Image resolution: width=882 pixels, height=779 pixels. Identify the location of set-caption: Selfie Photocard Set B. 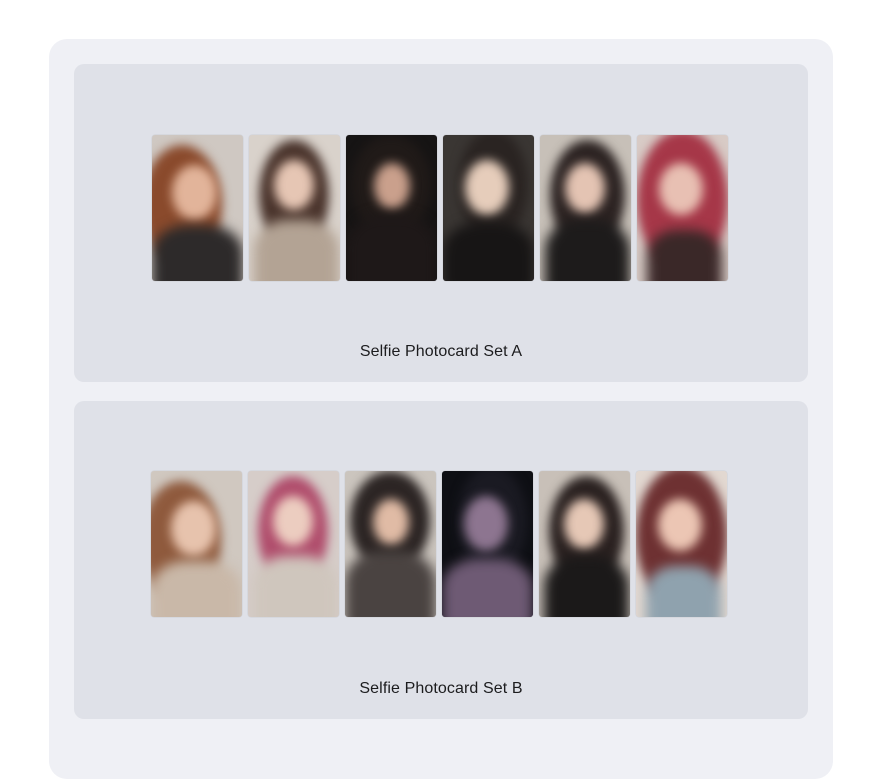
(441, 688).